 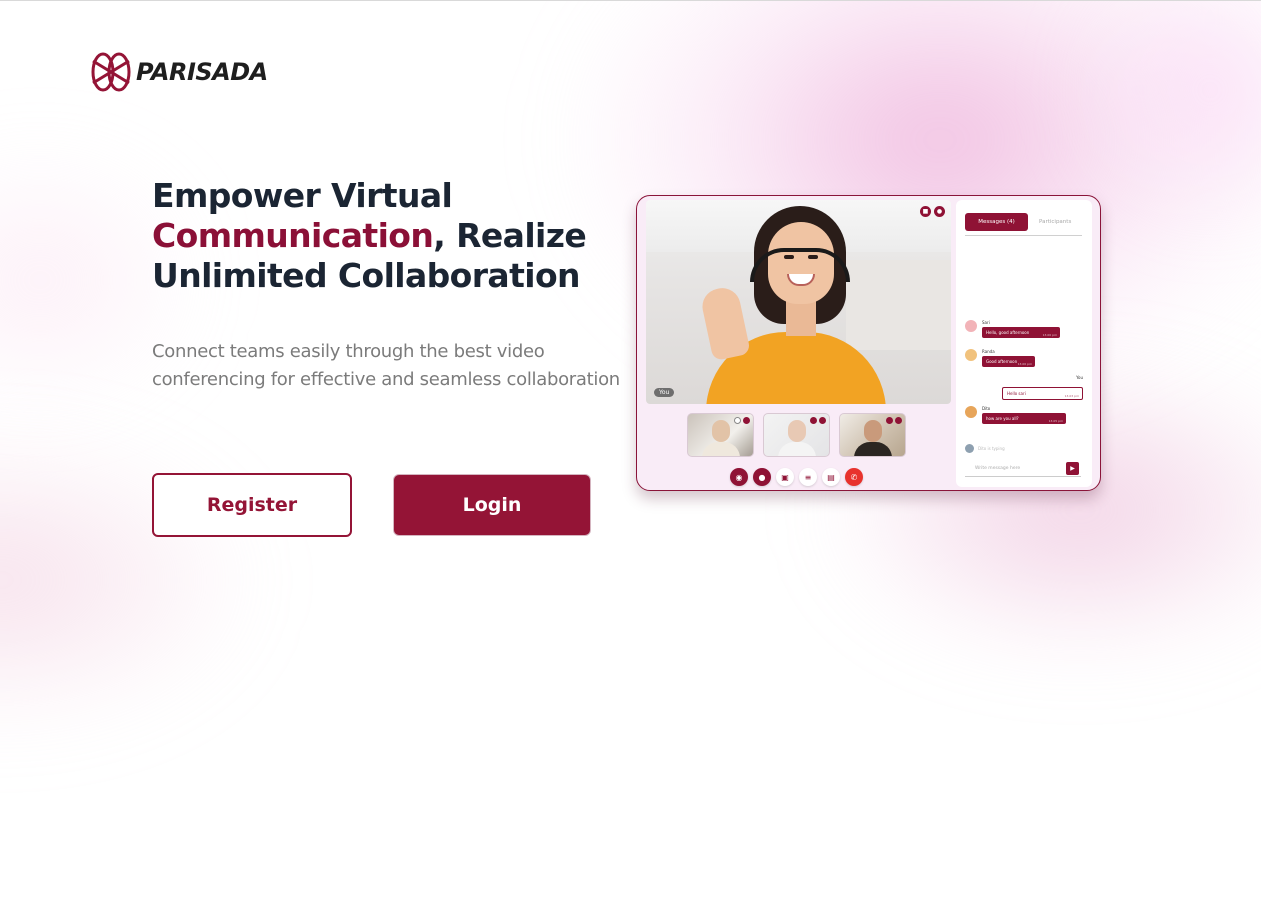 What do you see at coordinates (808, 477) in the screenshot?
I see `settings-sliders-icon: ≡` at bounding box center [808, 477].